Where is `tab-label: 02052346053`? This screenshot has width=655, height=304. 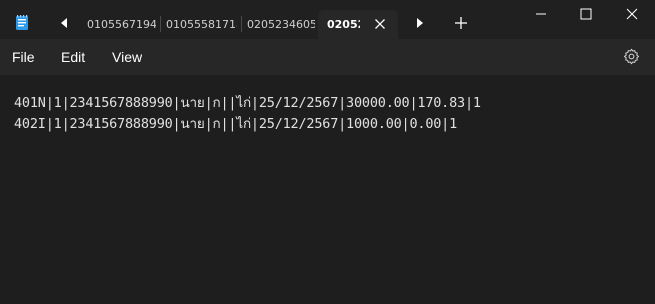
tab-label: 02052346053 is located at coordinates (281, 24).